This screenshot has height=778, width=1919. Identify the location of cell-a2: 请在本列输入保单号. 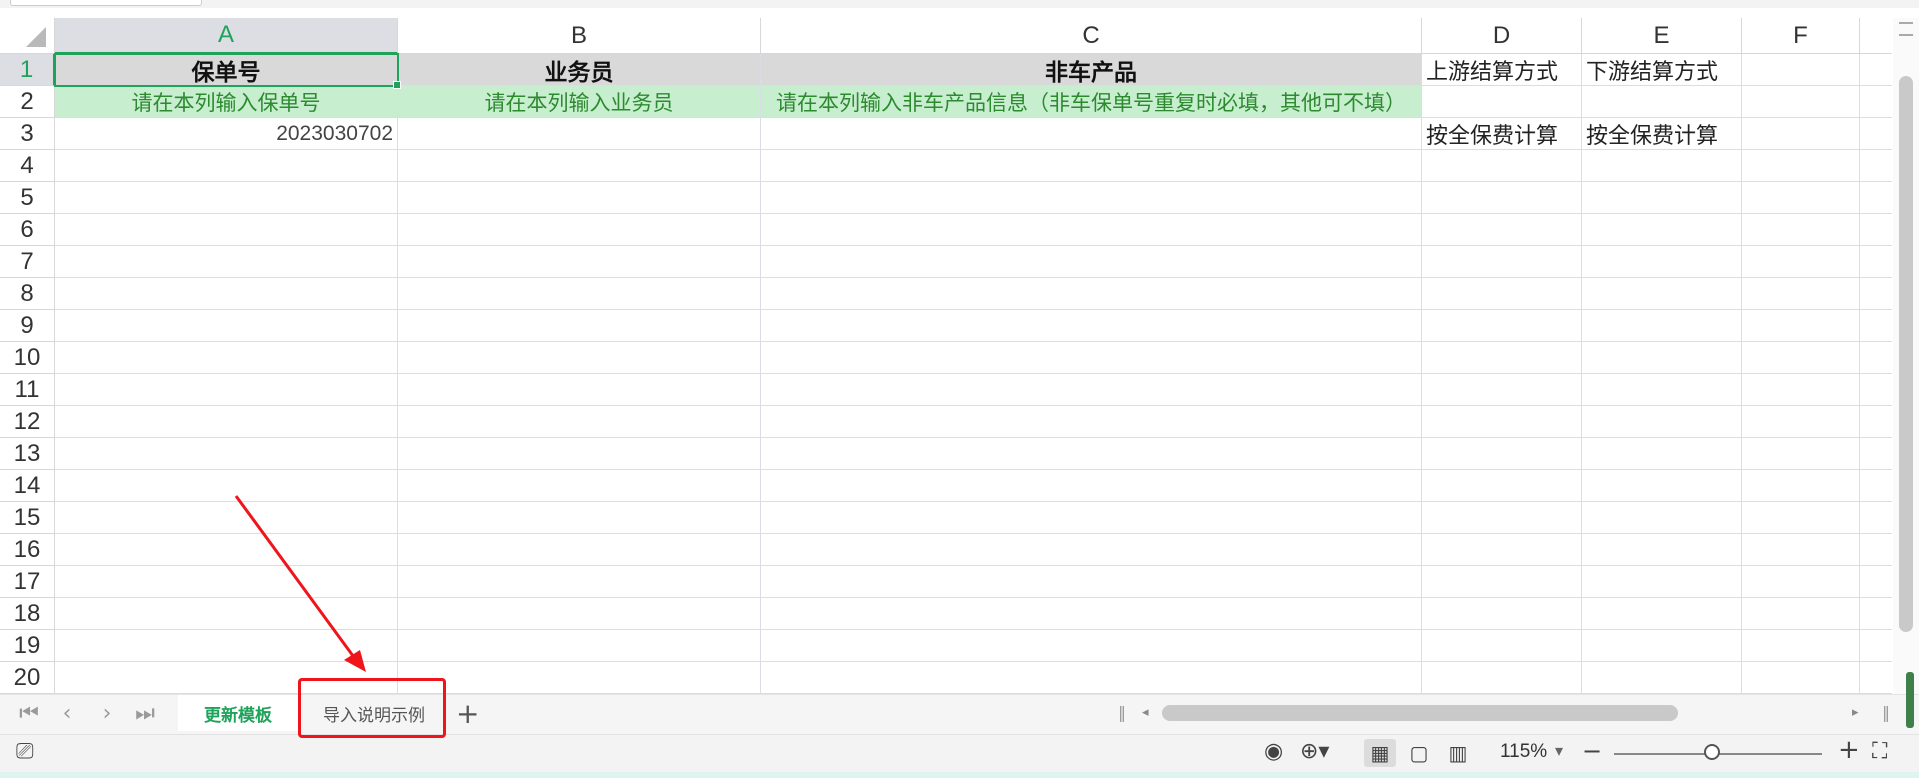
(226, 102).